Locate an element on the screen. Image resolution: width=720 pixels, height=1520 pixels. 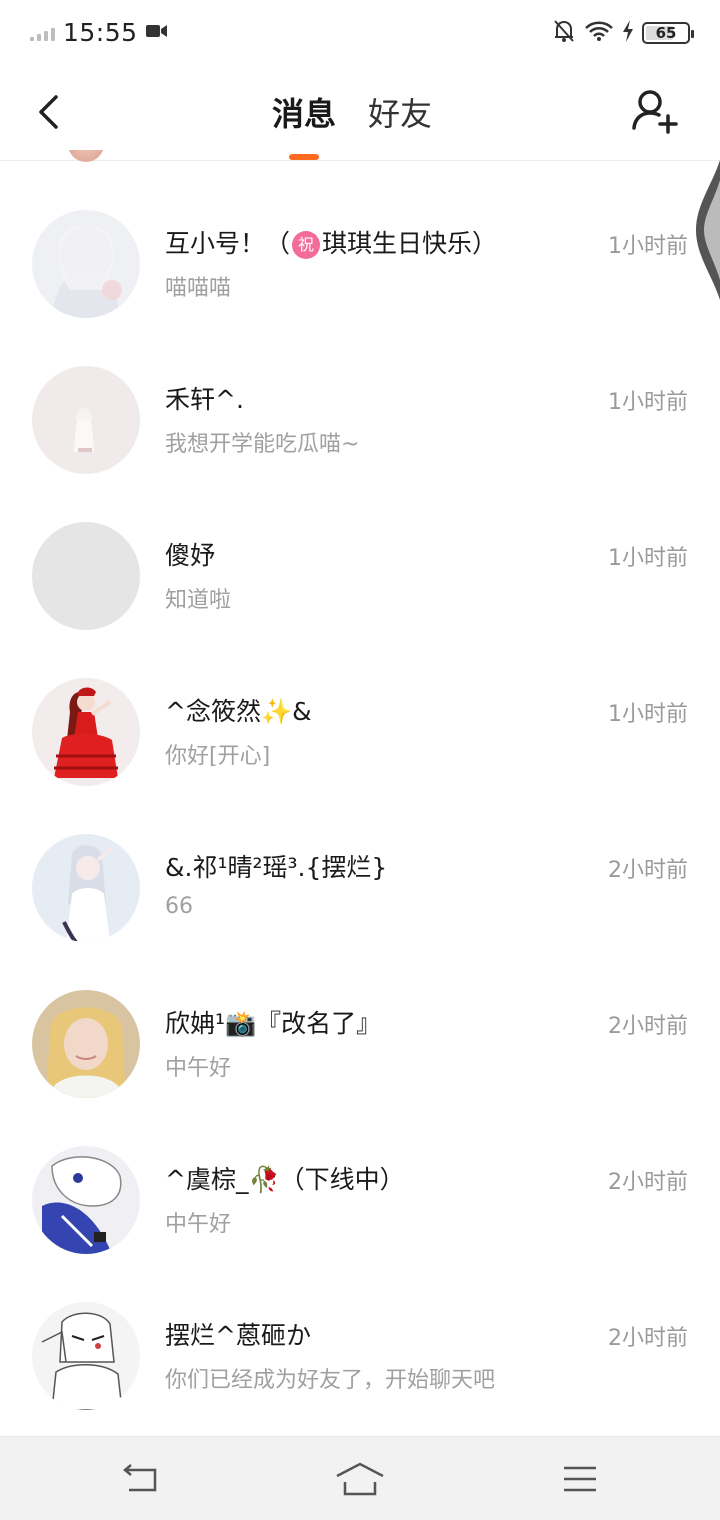
list-item: 摆烂^蒽砸か 你们已经成为好友了，开始聊天吧 2小时前 is located at coordinates (360, 1332).